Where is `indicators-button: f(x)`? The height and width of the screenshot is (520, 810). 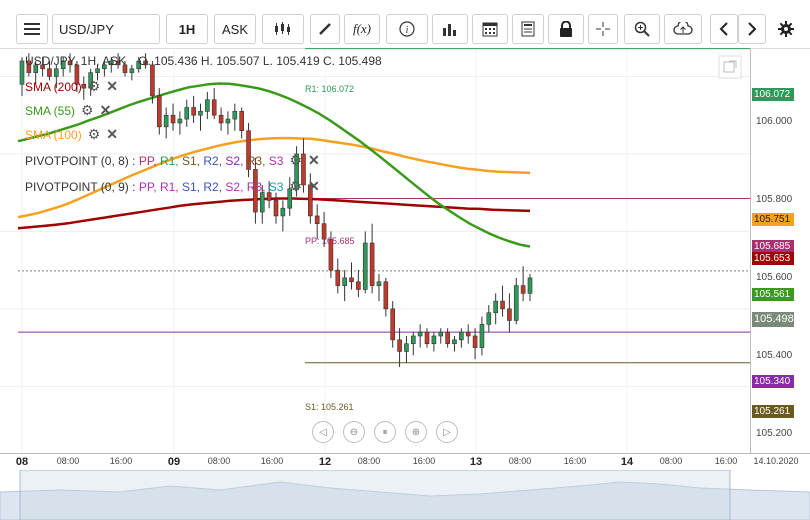 indicators-button: f(x) is located at coordinates (362, 29).